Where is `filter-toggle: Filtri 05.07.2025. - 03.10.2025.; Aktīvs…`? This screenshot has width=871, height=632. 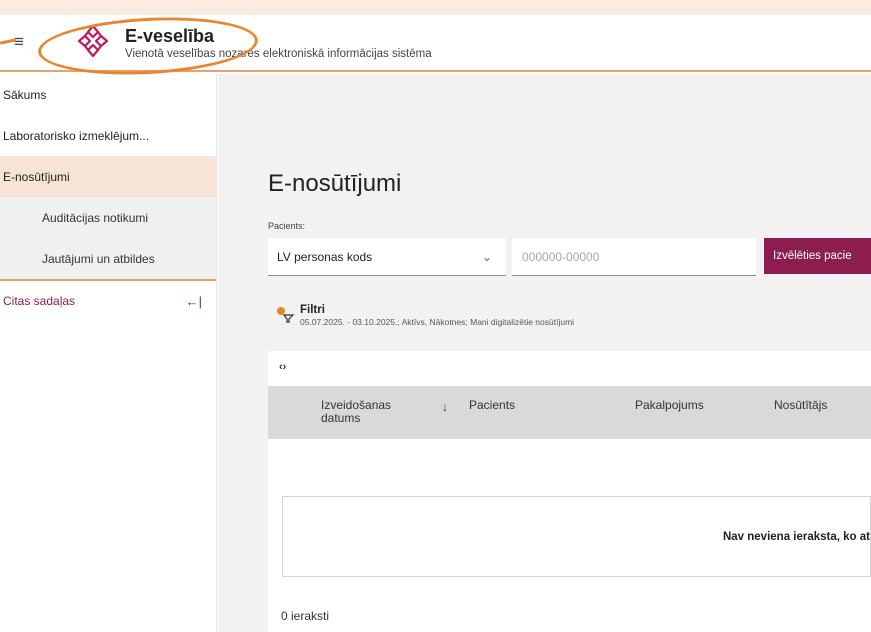
filter-toggle: Filtri 05.07.2025. - 03.10.2025.; Aktīvs… is located at coordinates (425, 315).